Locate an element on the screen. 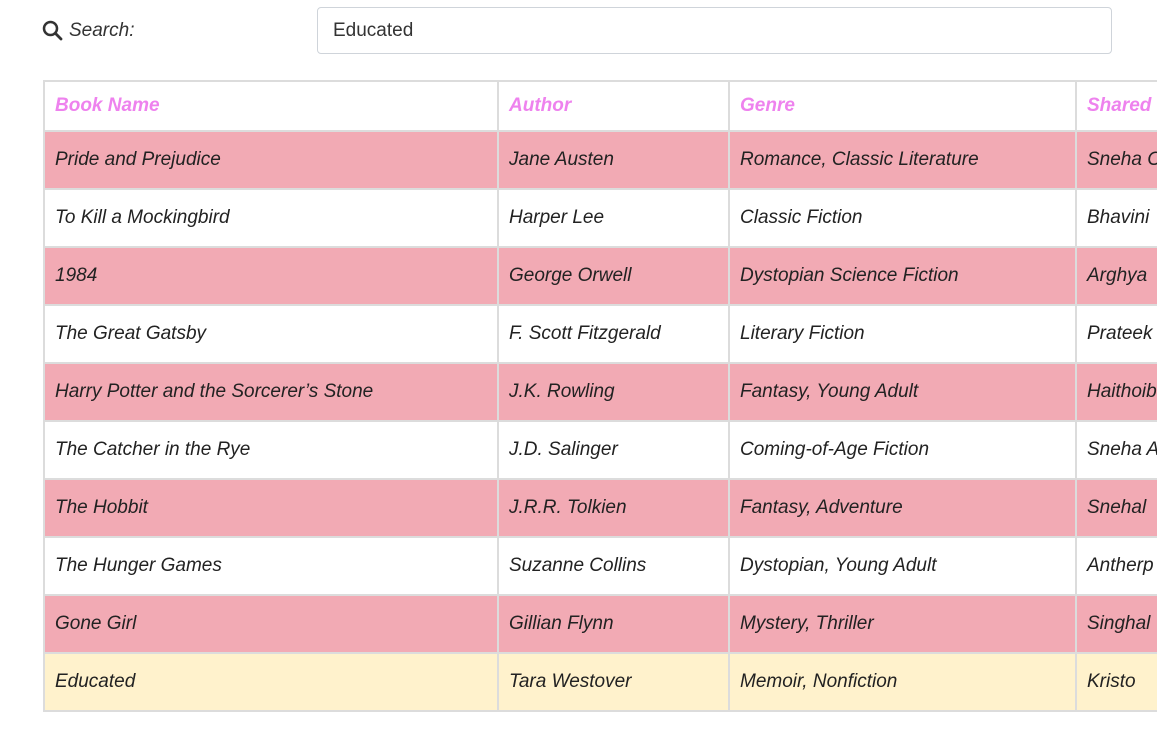 Image resolution: width=1157 pixels, height=747 pixels. column-header-author: Author is located at coordinates (613, 106).